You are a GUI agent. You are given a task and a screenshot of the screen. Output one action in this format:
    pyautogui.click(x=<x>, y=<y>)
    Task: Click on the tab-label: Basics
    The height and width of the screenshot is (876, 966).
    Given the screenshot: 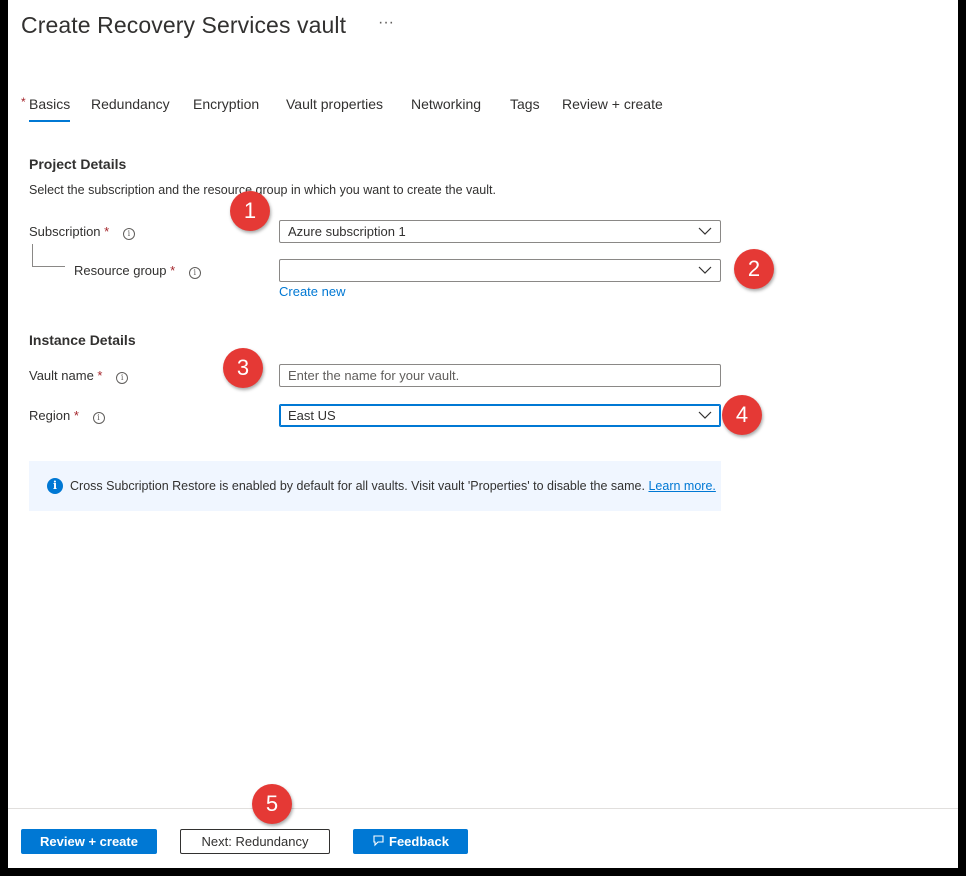 What is the action you would take?
    pyautogui.click(x=50, y=104)
    